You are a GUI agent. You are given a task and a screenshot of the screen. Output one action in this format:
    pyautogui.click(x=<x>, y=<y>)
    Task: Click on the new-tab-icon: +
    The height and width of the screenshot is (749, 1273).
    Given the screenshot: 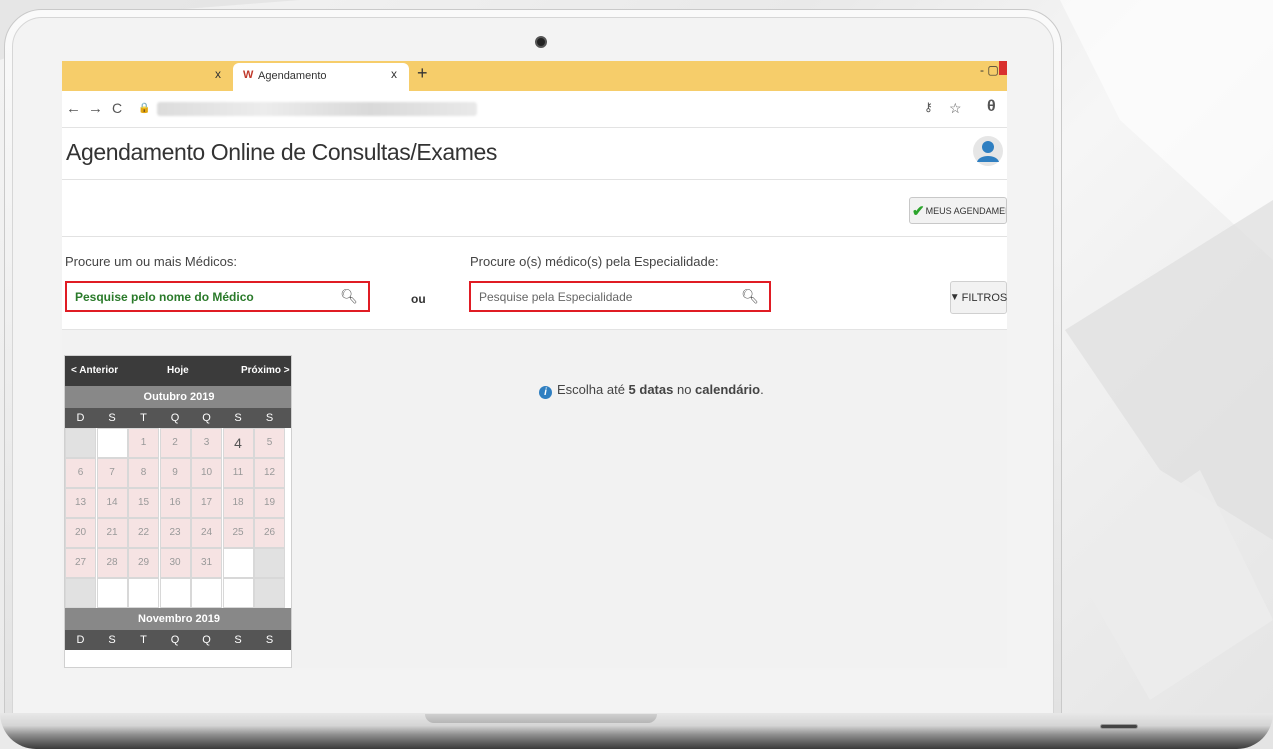 What is the action you would take?
    pyautogui.click(x=422, y=73)
    